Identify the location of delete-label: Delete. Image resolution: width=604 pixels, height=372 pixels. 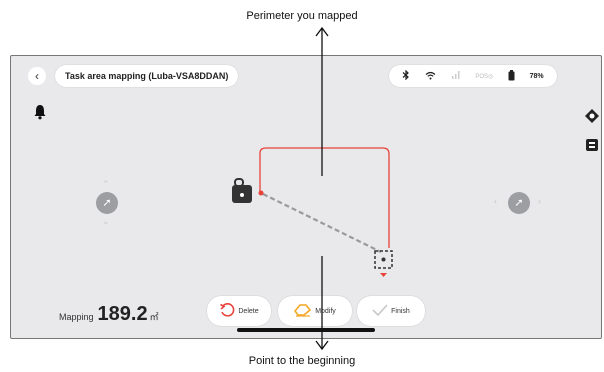
(248, 311).